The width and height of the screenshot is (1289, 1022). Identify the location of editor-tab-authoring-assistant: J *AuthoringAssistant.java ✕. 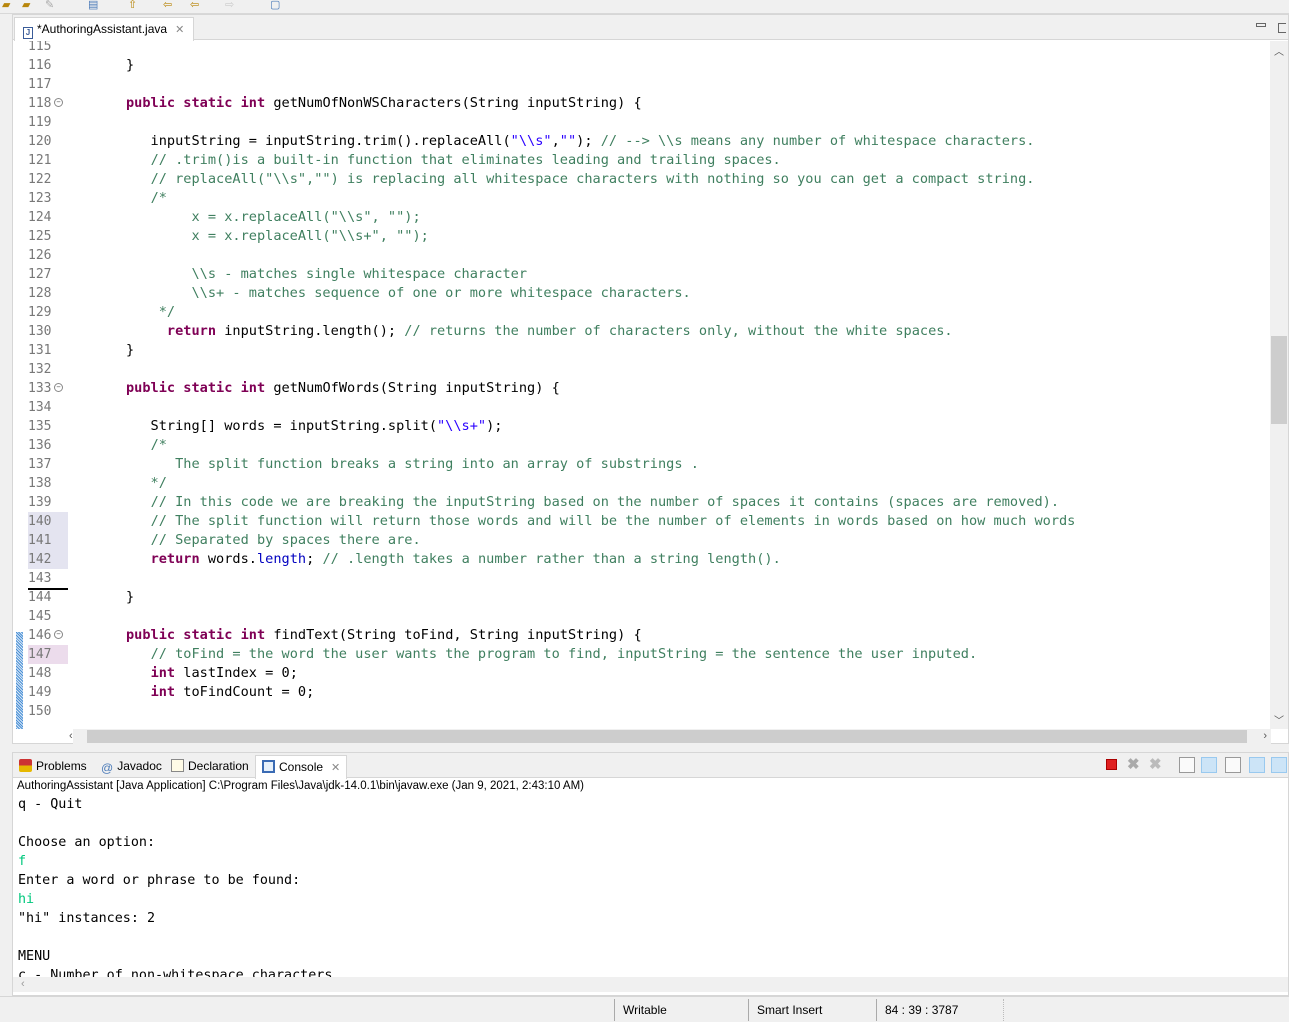
(104, 29).